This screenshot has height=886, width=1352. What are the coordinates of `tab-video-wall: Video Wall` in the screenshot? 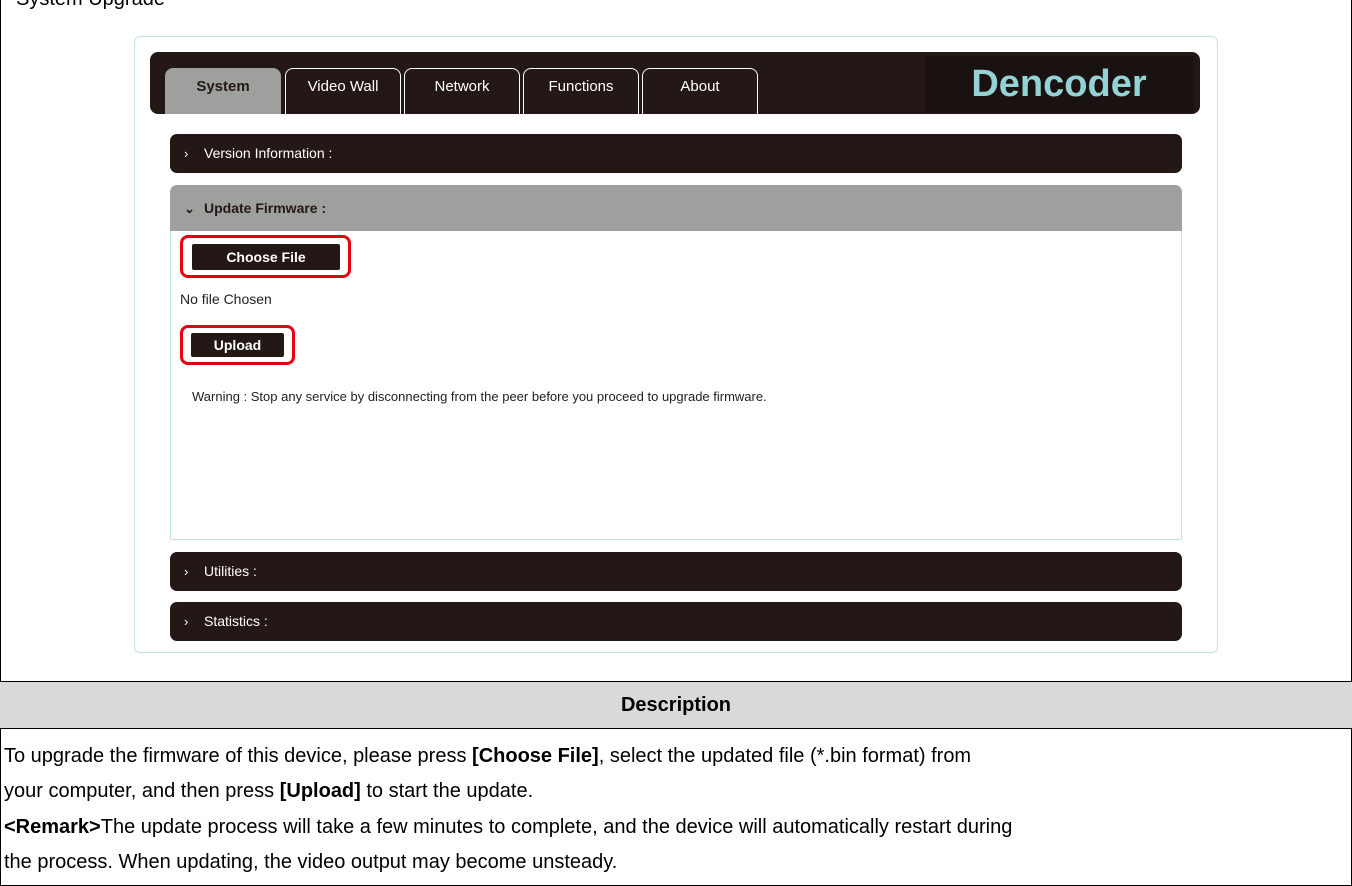 It's located at (343, 91).